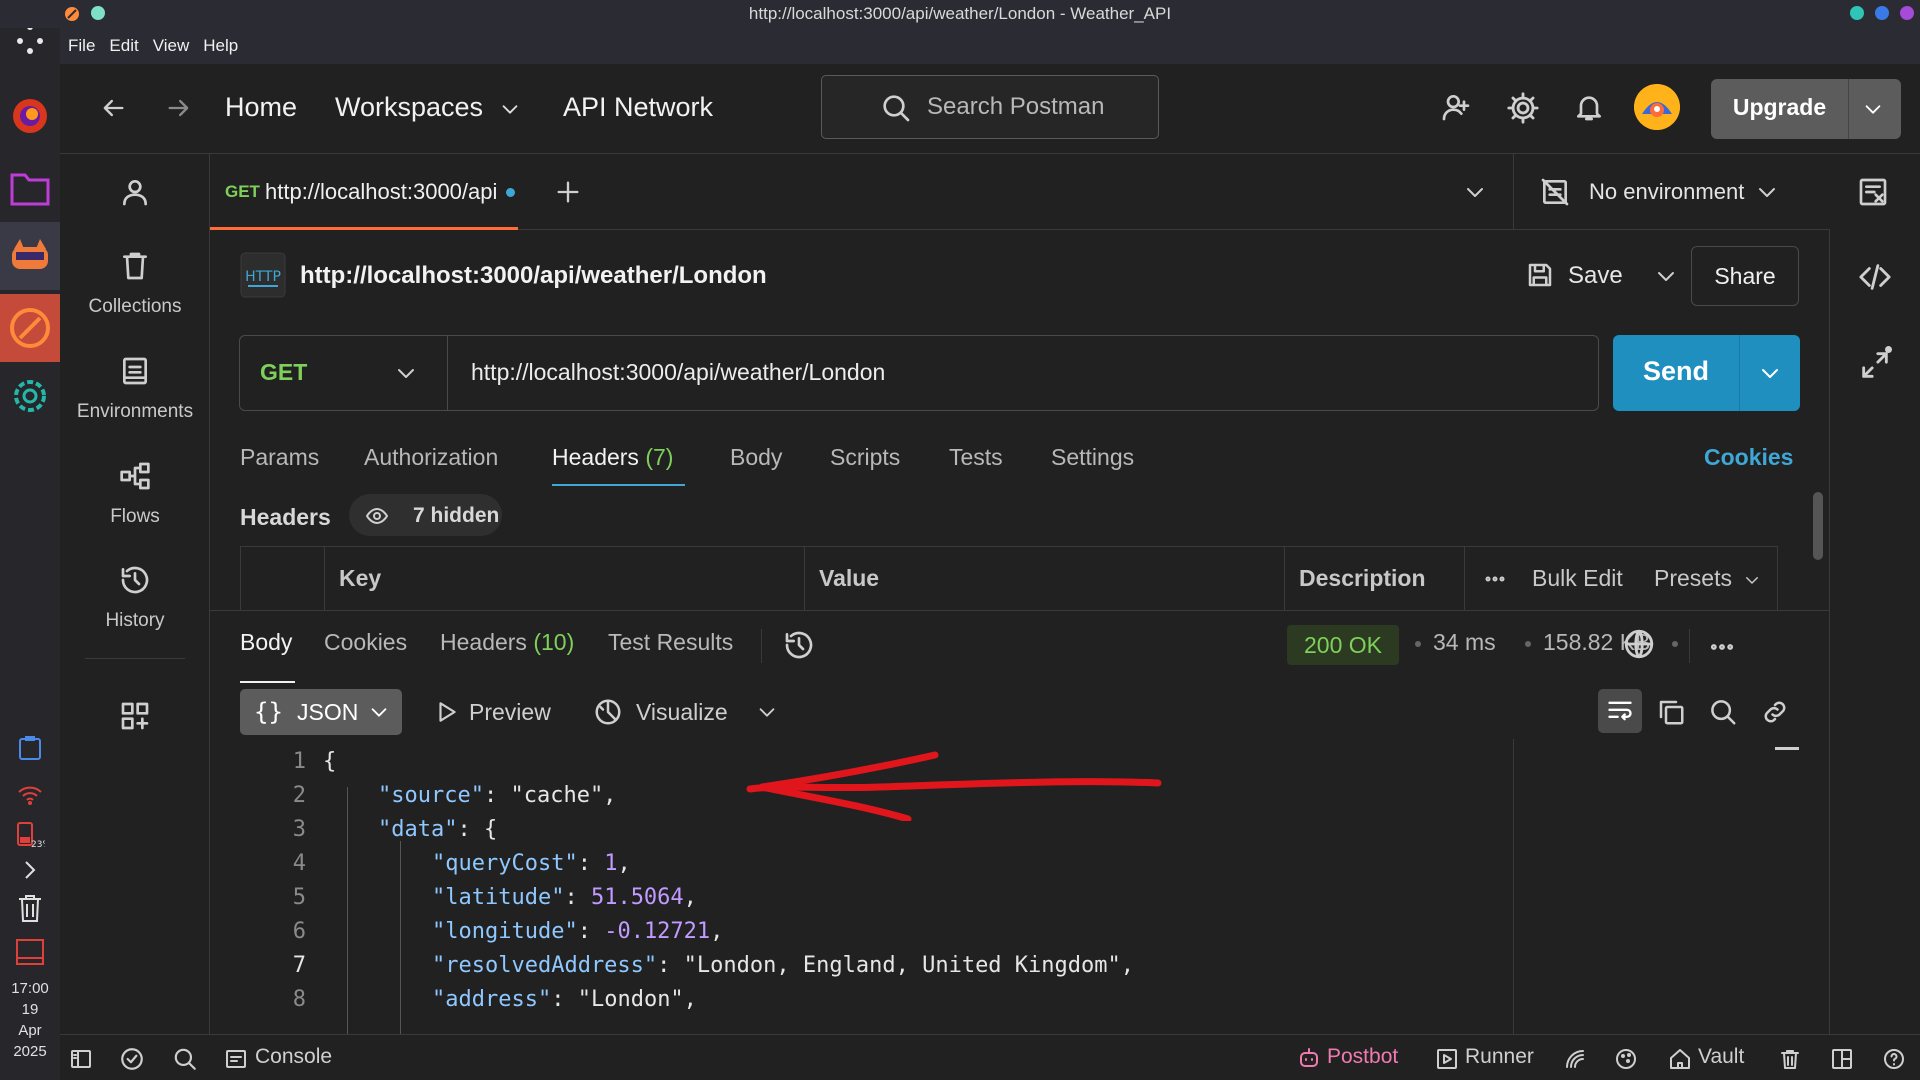 This screenshot has height=1080, width=1920. I want to click on vault-button: Vault, so click(1721, 1057).